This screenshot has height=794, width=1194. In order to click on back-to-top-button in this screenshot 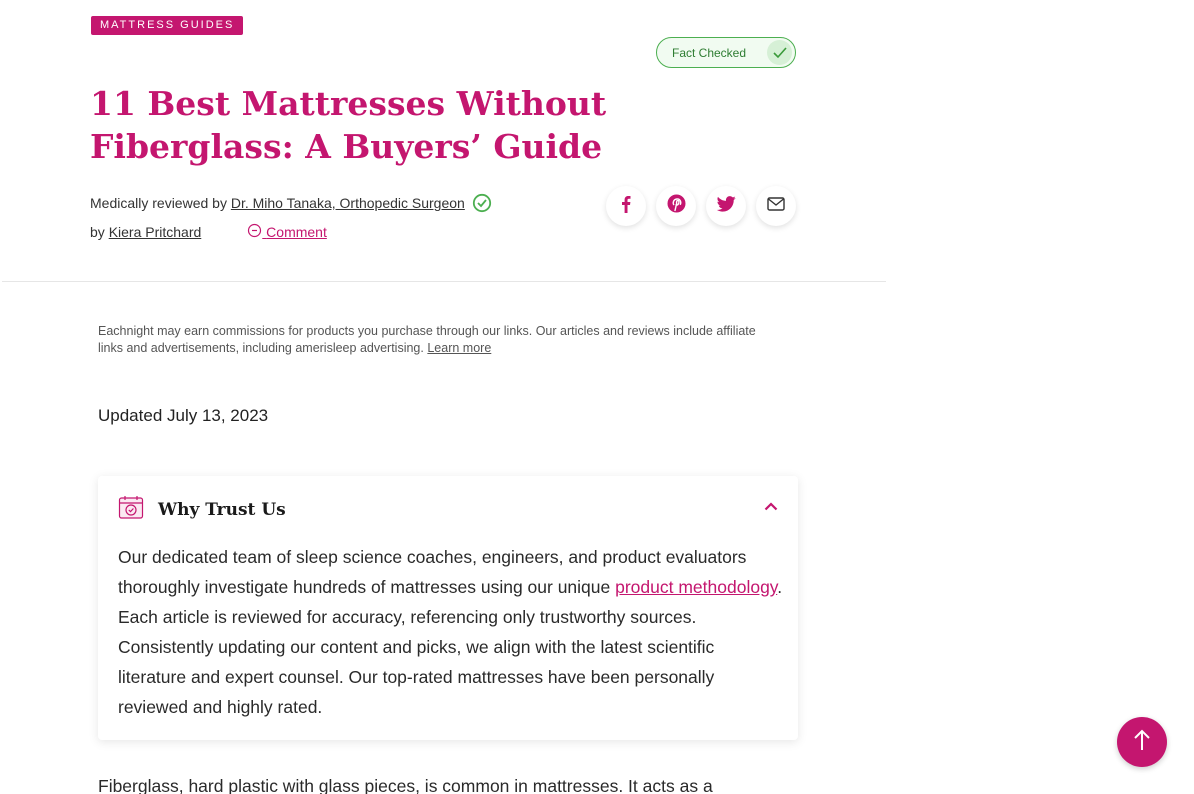, I will do `click(1142, 742)`.